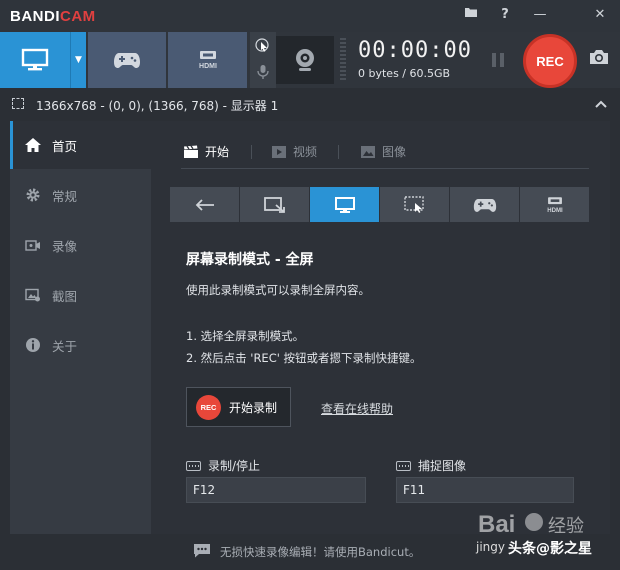 The height and width of the screenshot is (570, 620). Describe the element at coordinates (310, 16) in the screenshot. I see `title-bar: BANDICAM ? — ✕` at that location.